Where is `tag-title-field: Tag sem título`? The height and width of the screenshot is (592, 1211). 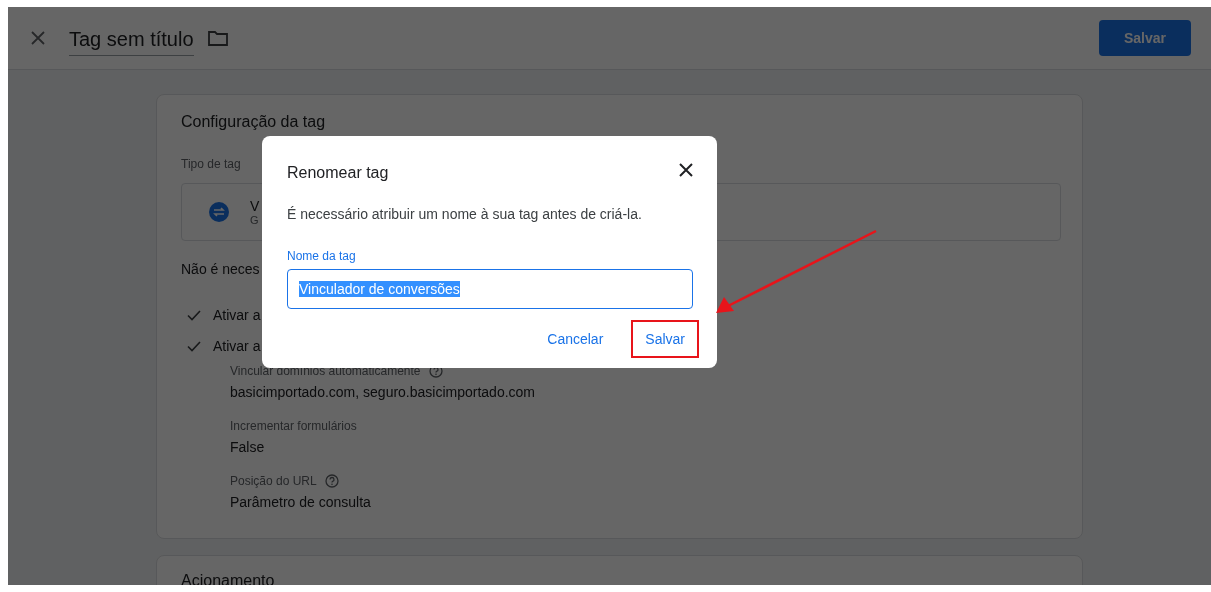 tag-title-field: Tag sem título is located at coordinates (131, 40).